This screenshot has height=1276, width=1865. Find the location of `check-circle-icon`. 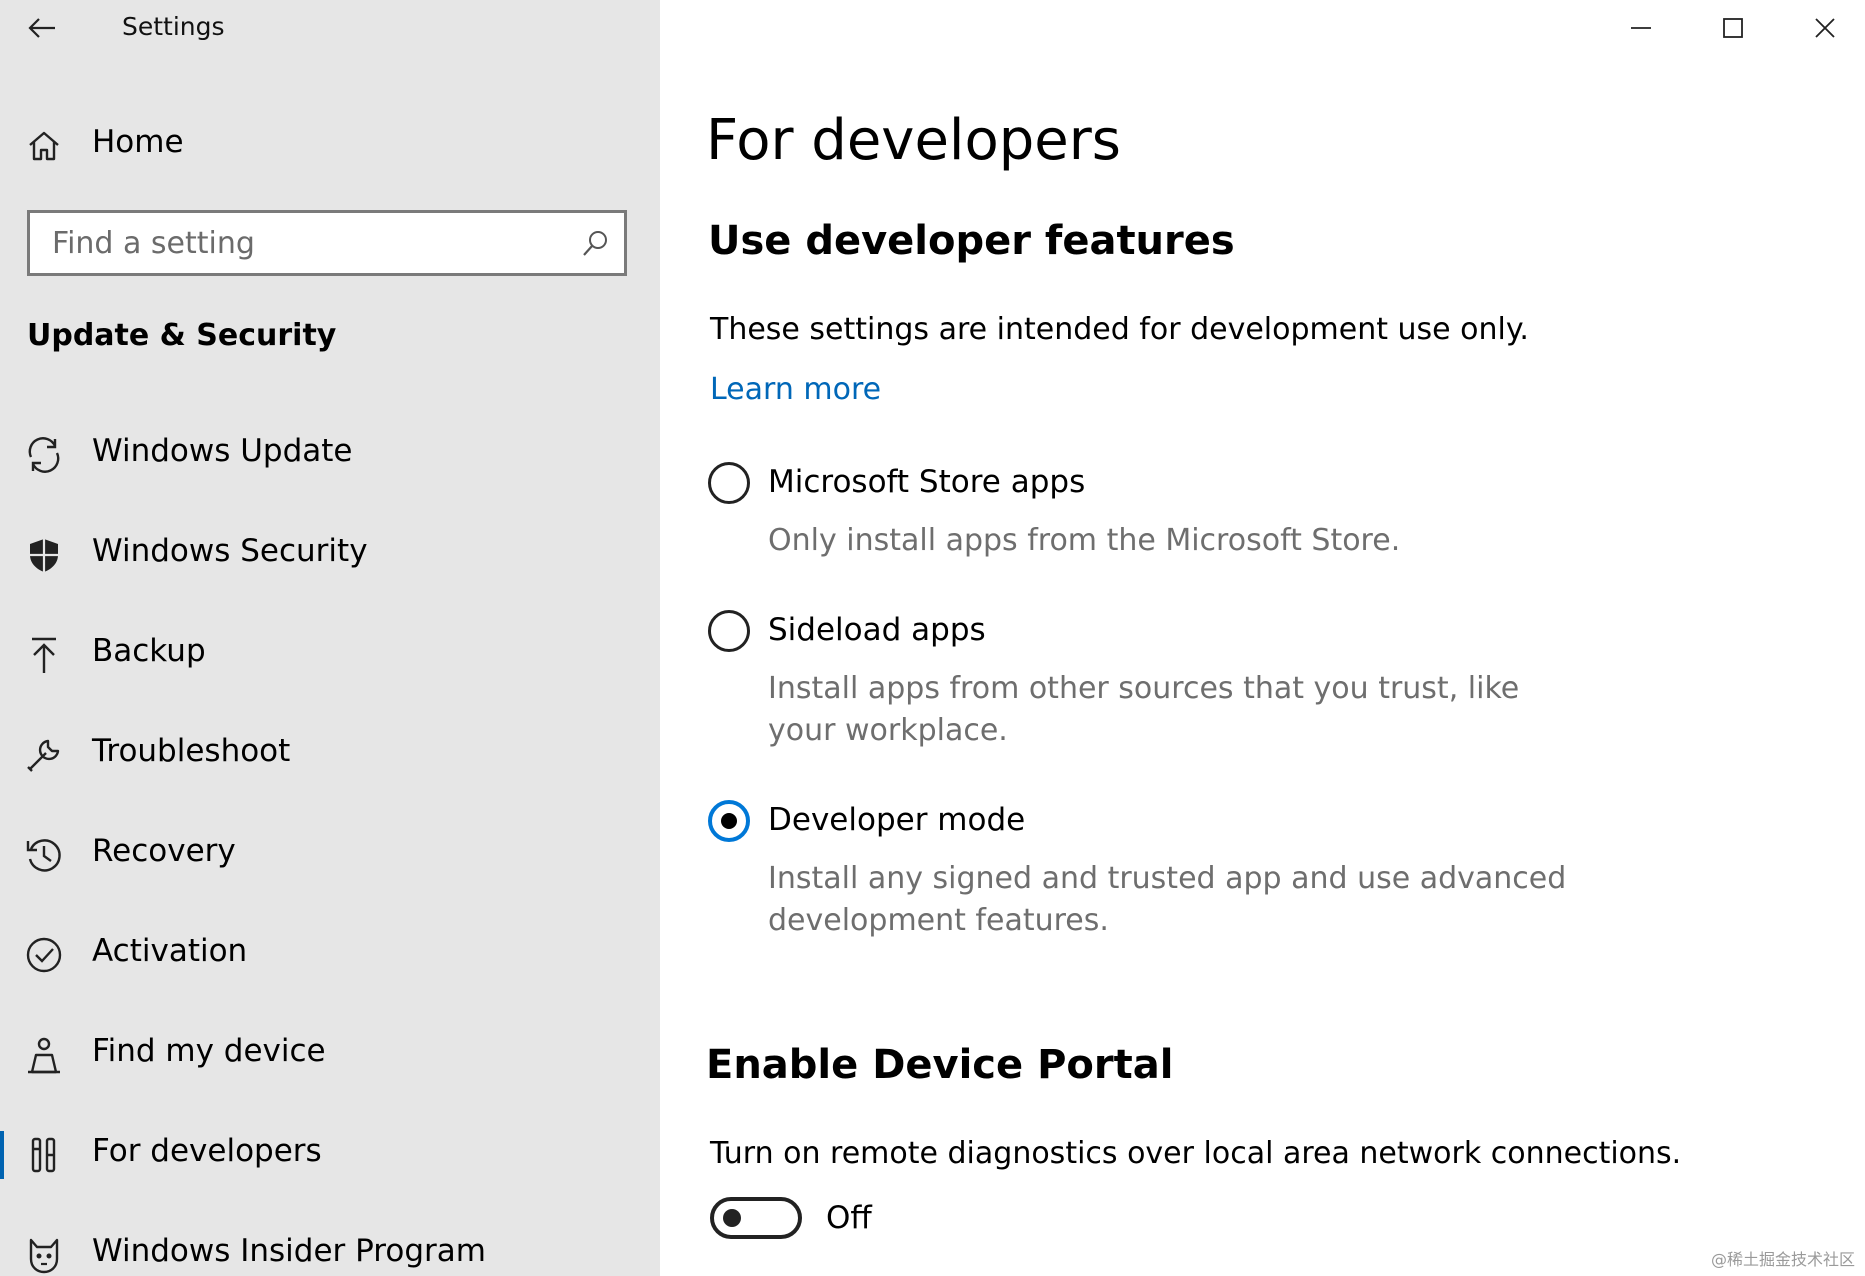

check-circle-icon is located at coordinates (44, 955).